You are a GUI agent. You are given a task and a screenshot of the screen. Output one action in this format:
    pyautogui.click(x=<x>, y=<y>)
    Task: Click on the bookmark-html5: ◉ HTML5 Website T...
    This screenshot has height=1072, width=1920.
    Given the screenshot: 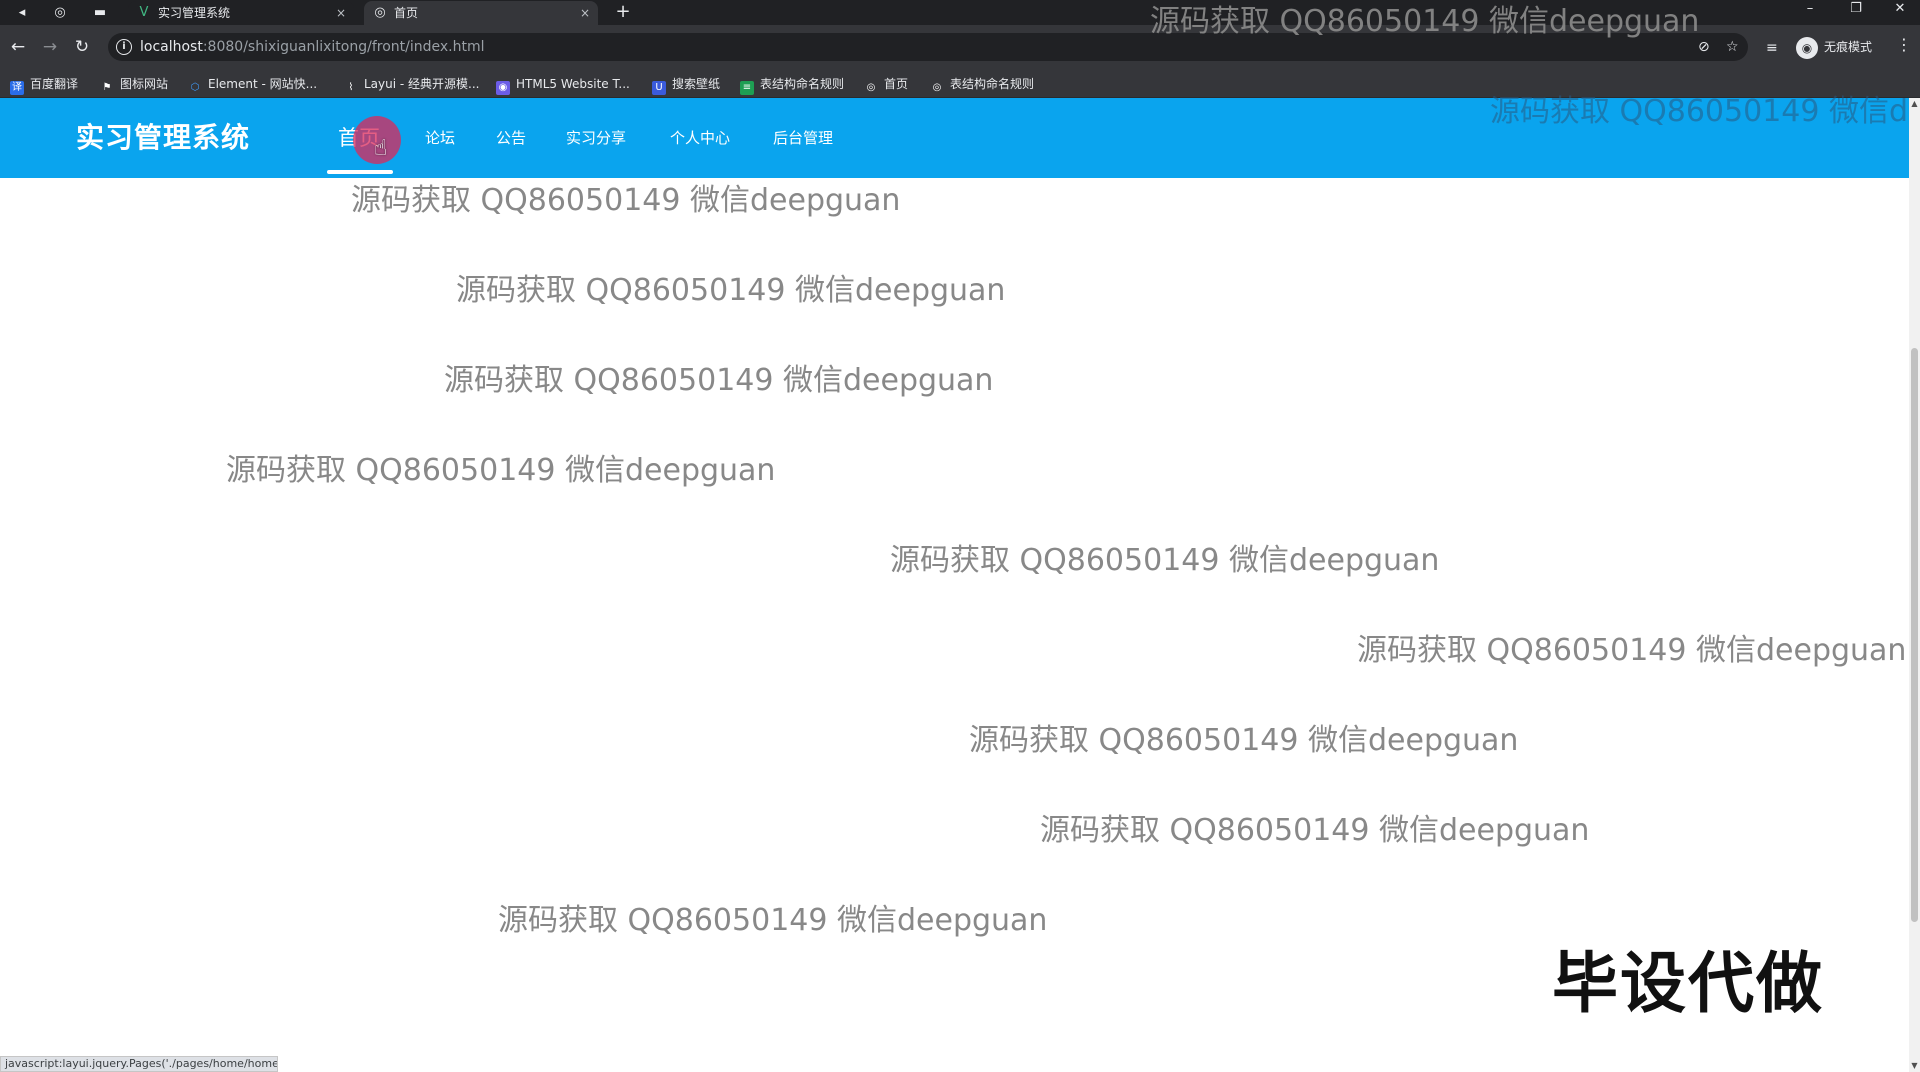 What is the action you would take?
    pyautogui.click(x=563, y=84)
    